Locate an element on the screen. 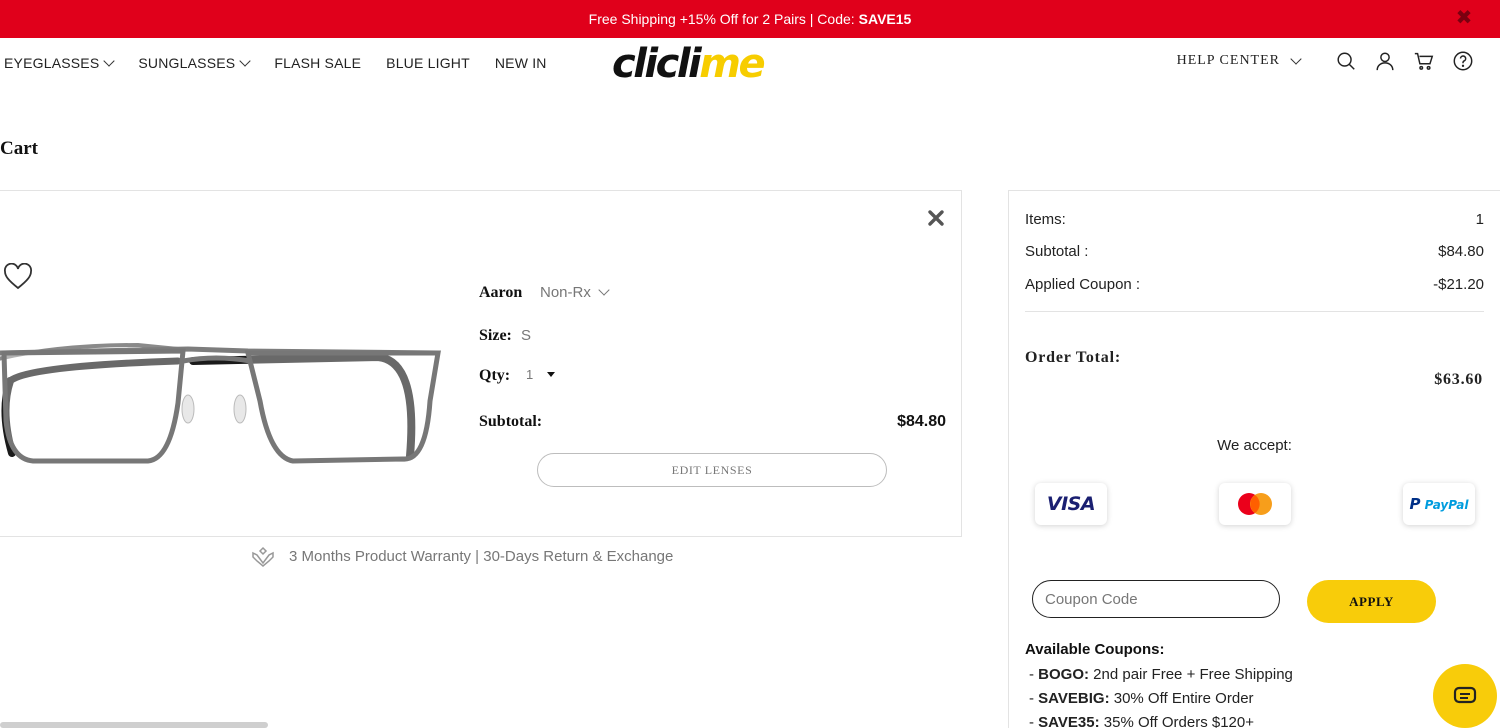 Image resolution: width=1500 pixels, height=728 pixels. paypal-logo-text: PayPal is located at coordinates (1446, 505).